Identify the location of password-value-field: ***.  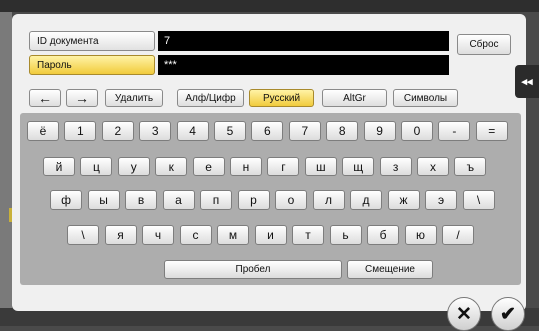
(303, 65).